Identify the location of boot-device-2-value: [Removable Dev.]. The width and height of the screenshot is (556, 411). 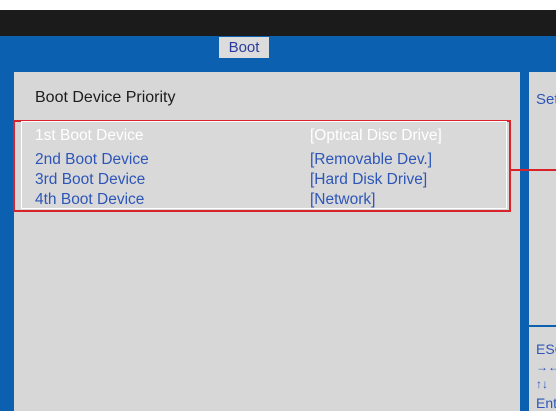
(371, 160).